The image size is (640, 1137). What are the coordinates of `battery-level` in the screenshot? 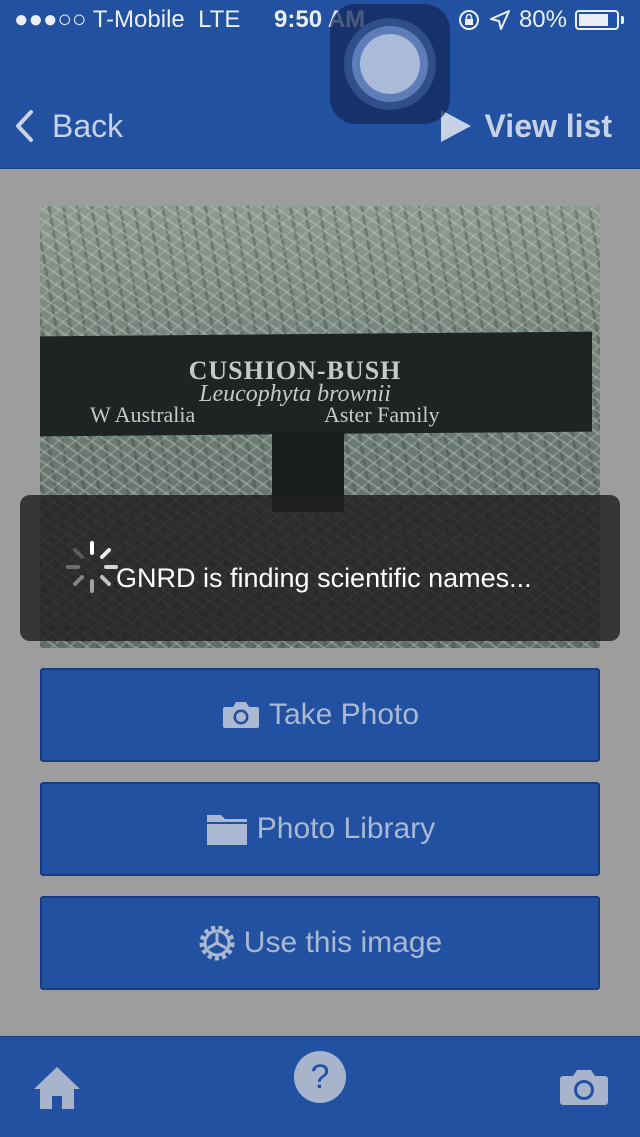 It's located at (593, 20).